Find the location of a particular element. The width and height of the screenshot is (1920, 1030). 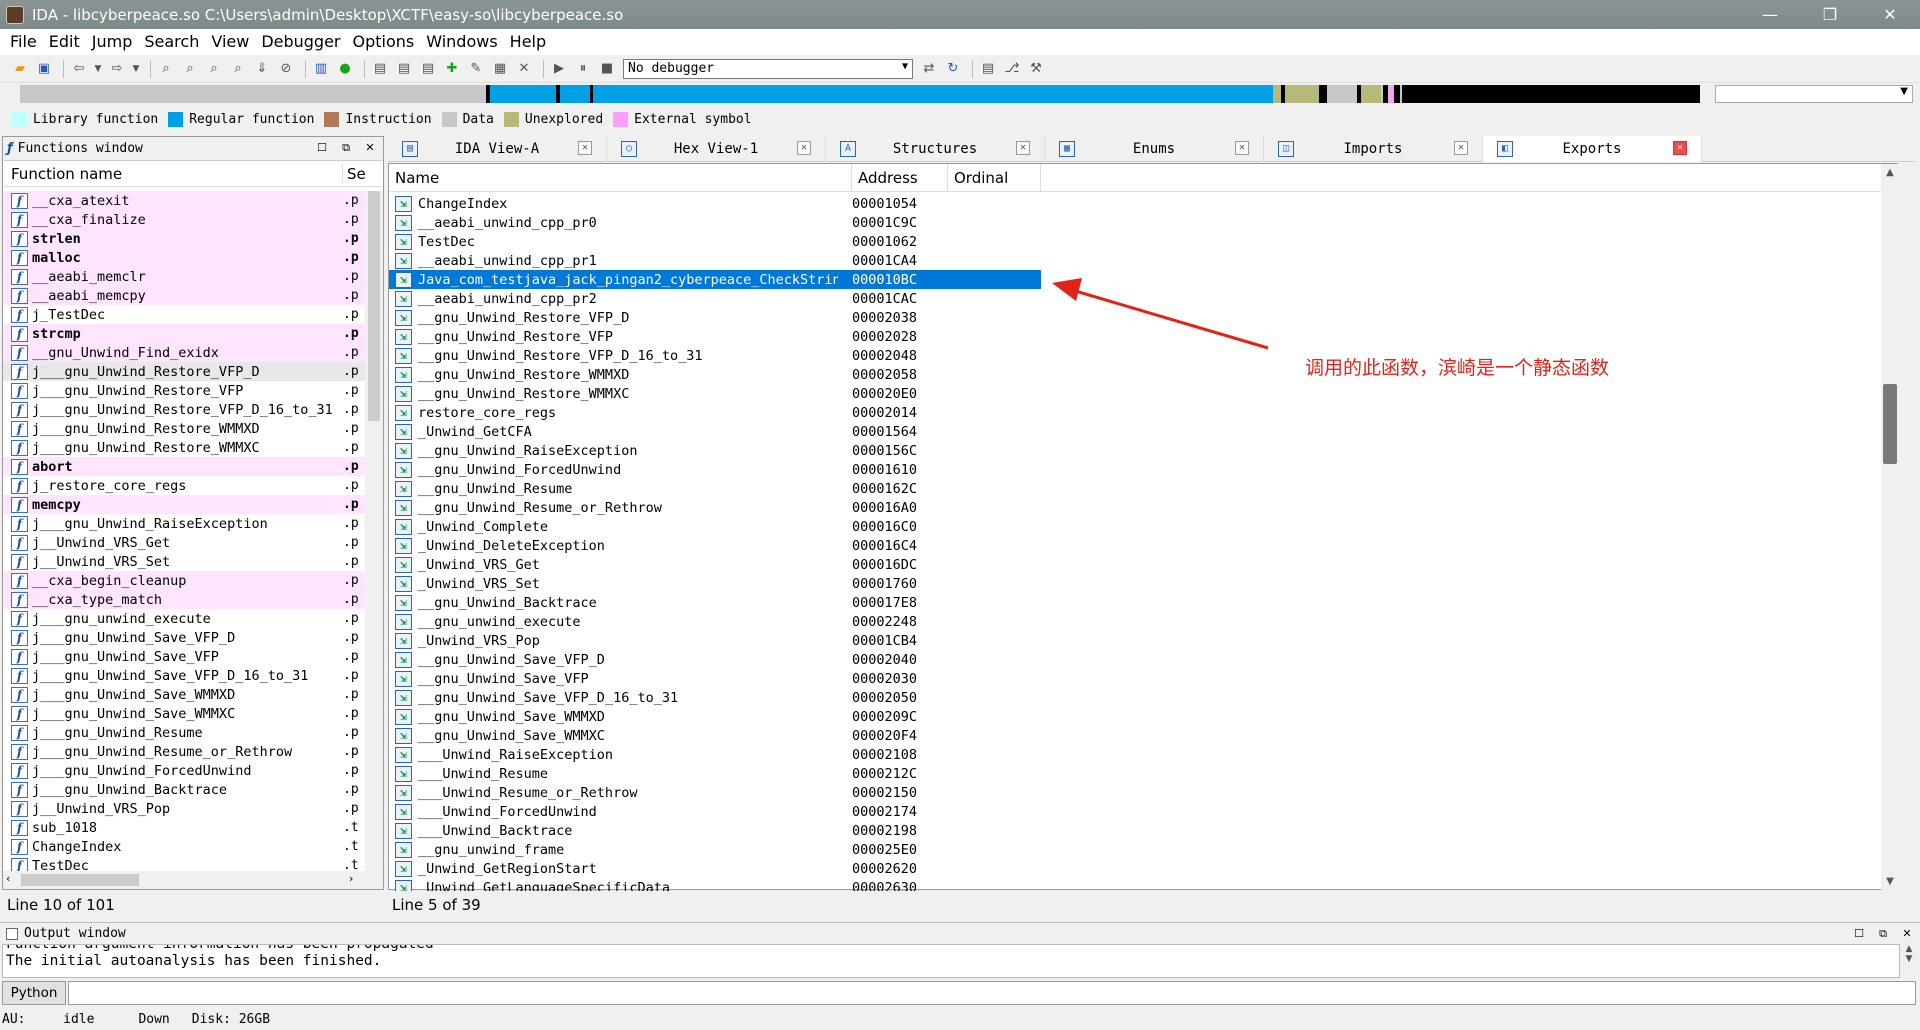

search-immediate-icon: ⌕ is located at coordinates (238, 69).